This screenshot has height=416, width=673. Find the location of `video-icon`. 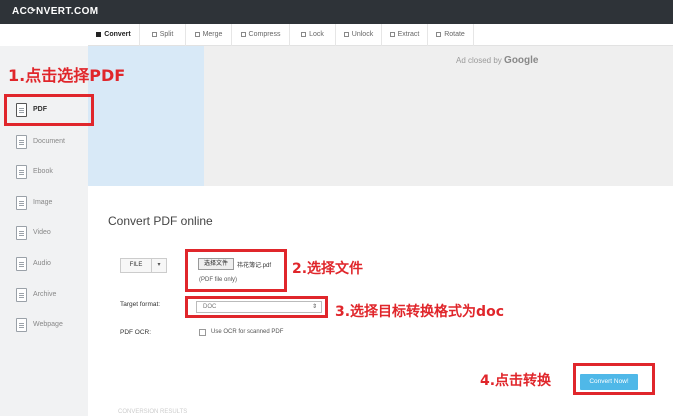

video-icon is located at coordinates (21, 233).